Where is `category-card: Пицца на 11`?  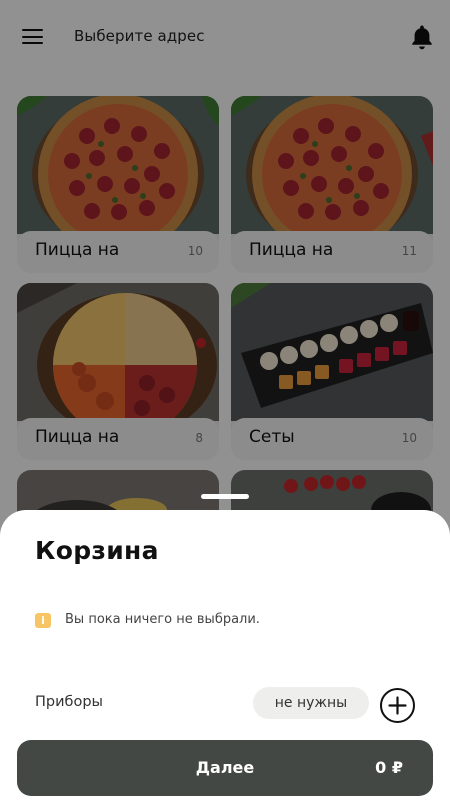
category-card: Пицца на 11 is located at coordinates (332, 184).